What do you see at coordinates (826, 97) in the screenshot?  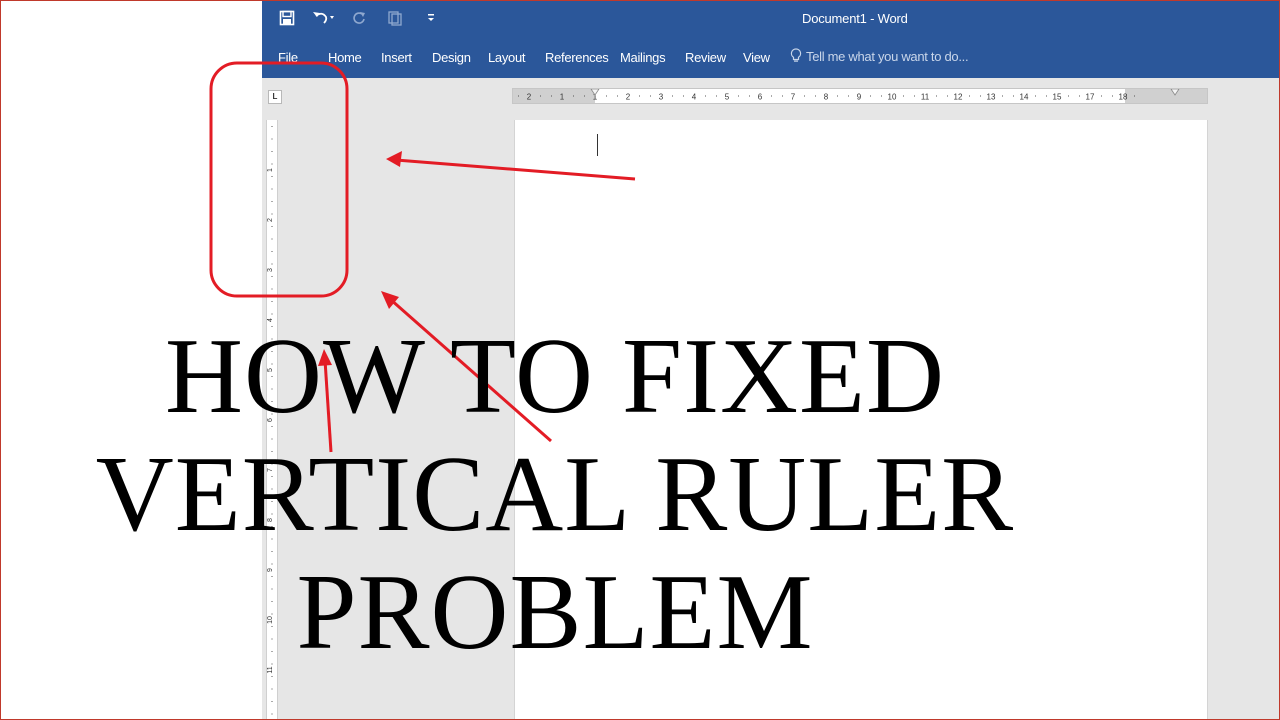 I see `ruler-number: 8` at bounding box center [826, 97].